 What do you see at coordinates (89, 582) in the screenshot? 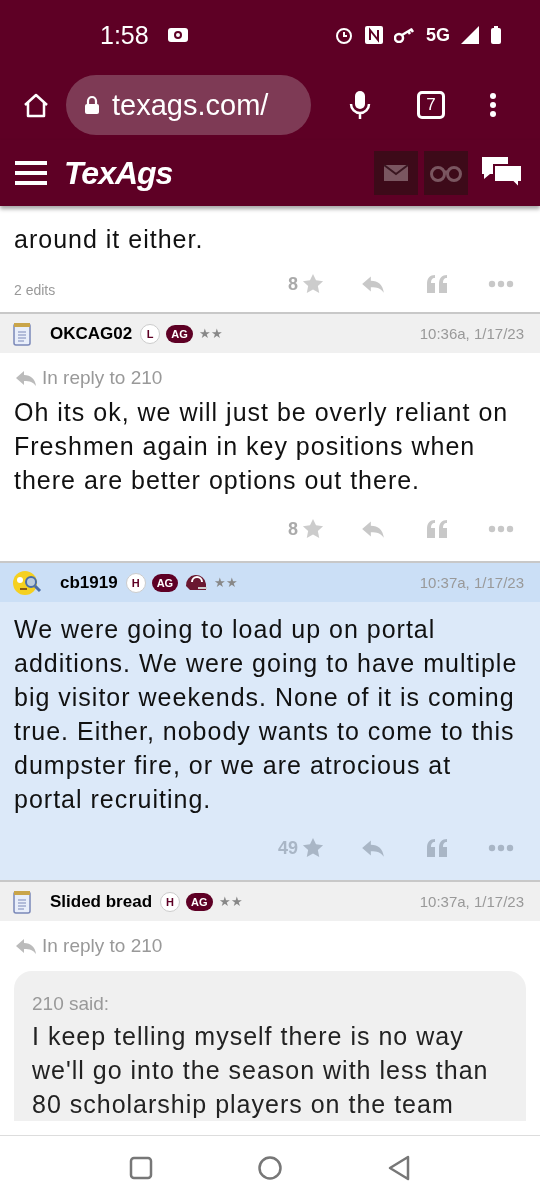
I see `username: cb1919` at bounding box center [89, 582].